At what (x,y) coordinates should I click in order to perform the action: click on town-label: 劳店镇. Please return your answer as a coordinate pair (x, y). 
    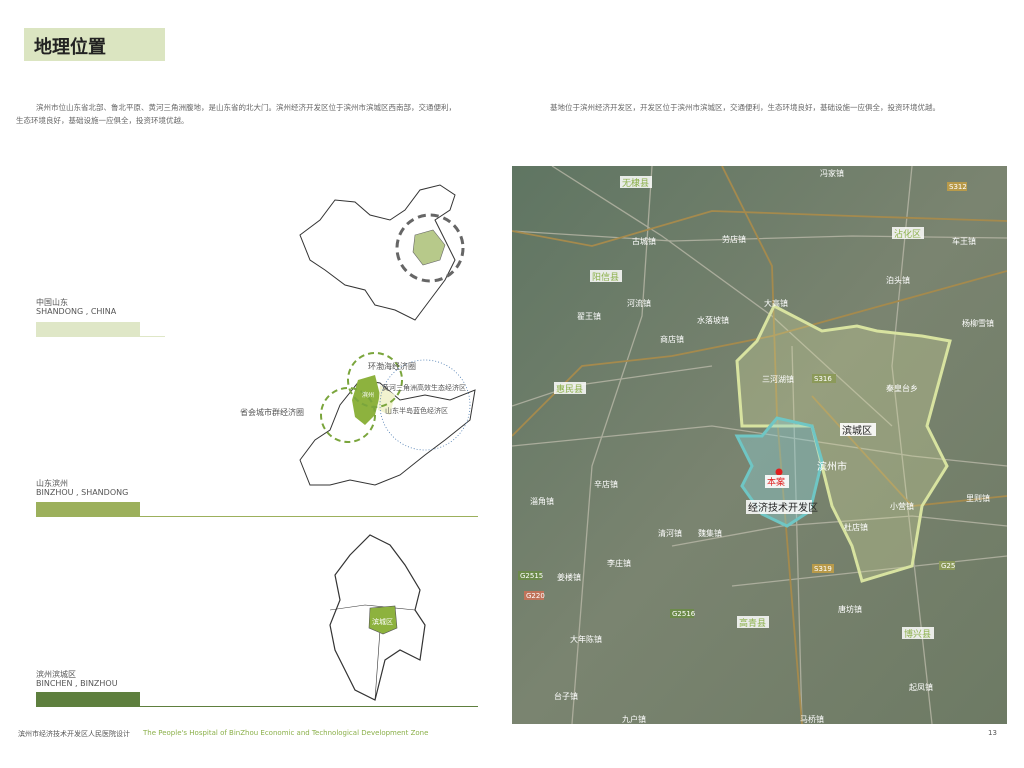
    Looking at the image, I should click on (734, 239).